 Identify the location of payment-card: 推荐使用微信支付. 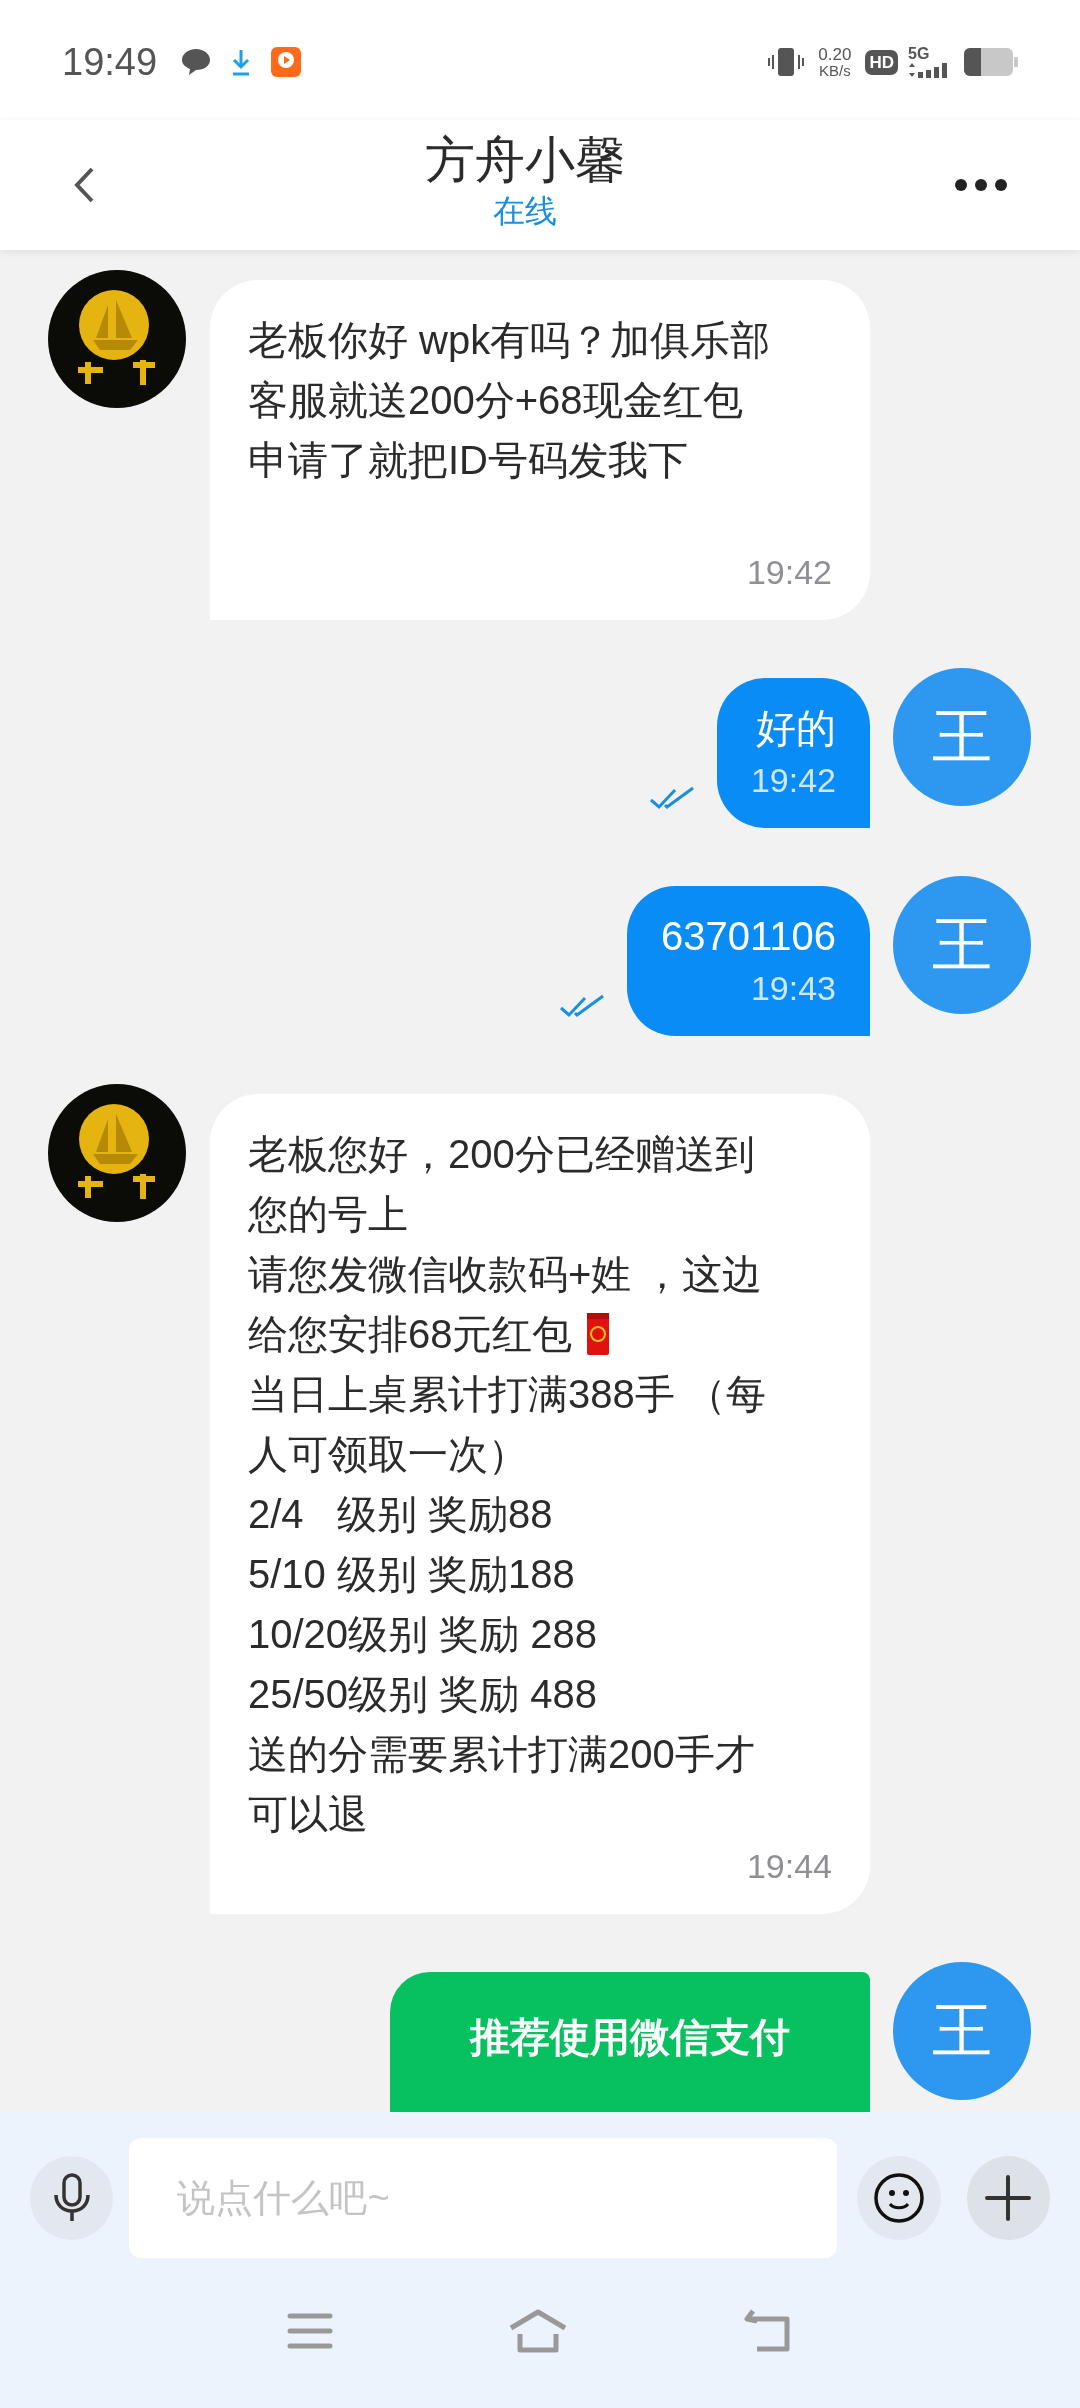
(630, 2042).